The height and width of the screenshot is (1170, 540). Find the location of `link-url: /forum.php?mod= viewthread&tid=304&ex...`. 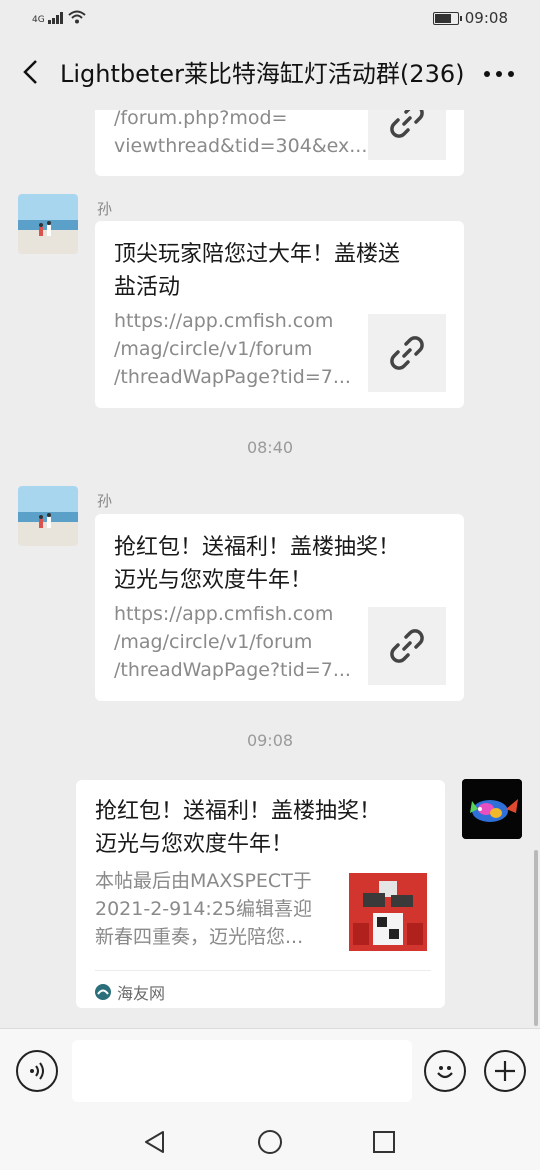

link-url: /forum.php?mod= viewthread&tid=304&ex... is located at coordinates (241, 133).